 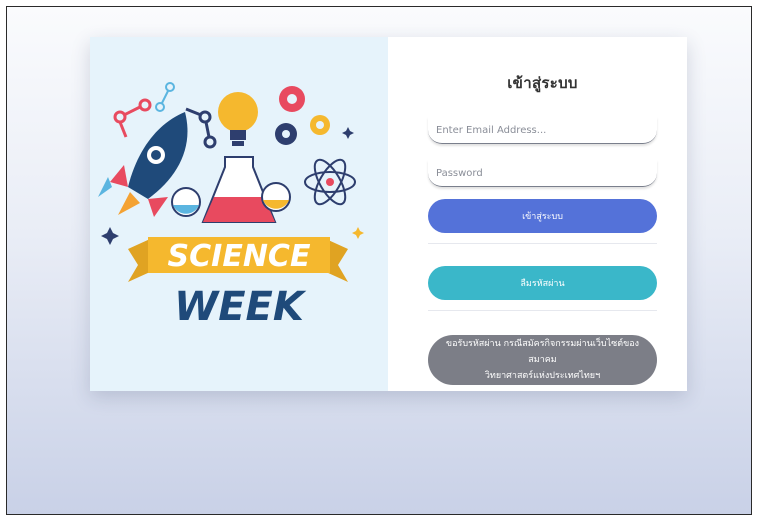 I want to click on banner-week-text: WEEK, so click(x=240, y=307).